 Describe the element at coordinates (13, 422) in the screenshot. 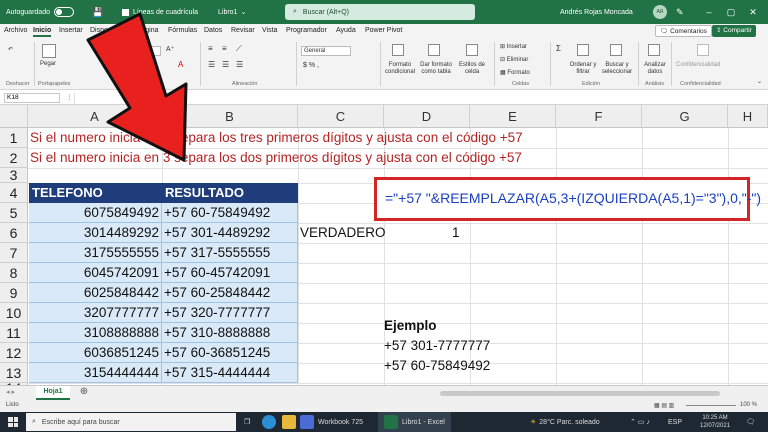

I see `windows-start-icon` at that location.